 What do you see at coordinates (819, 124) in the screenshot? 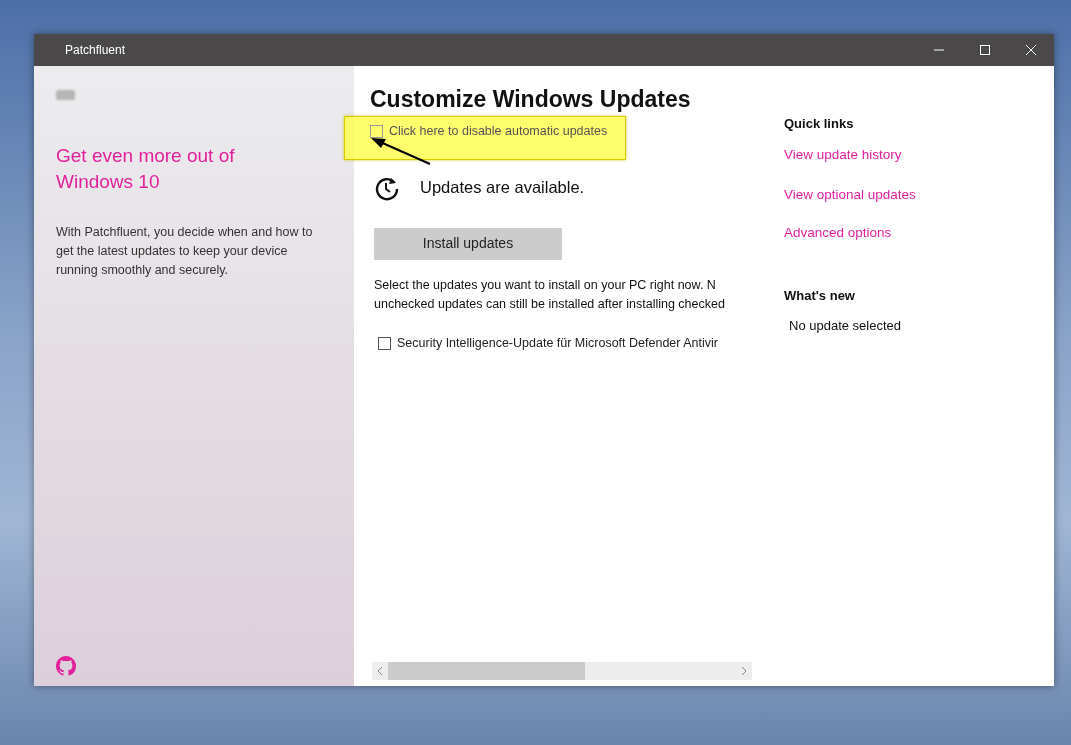
I see `quick-links-heading: Quick links` at bounding box center [819, 124].